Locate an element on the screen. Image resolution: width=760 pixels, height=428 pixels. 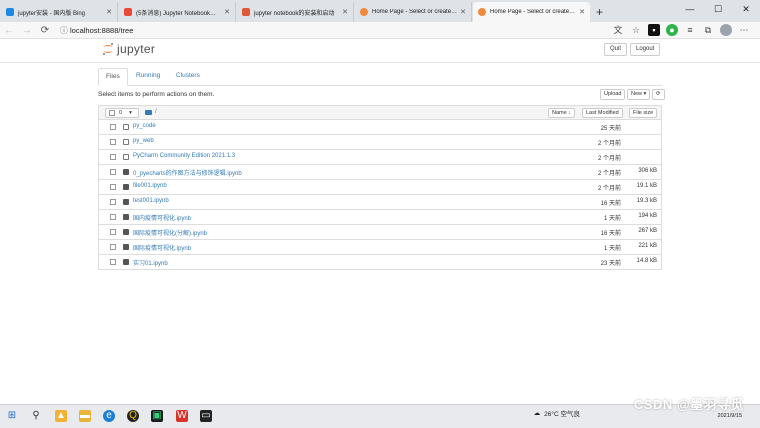
info-icon: ⓘ is located at coordinates (65, 30).